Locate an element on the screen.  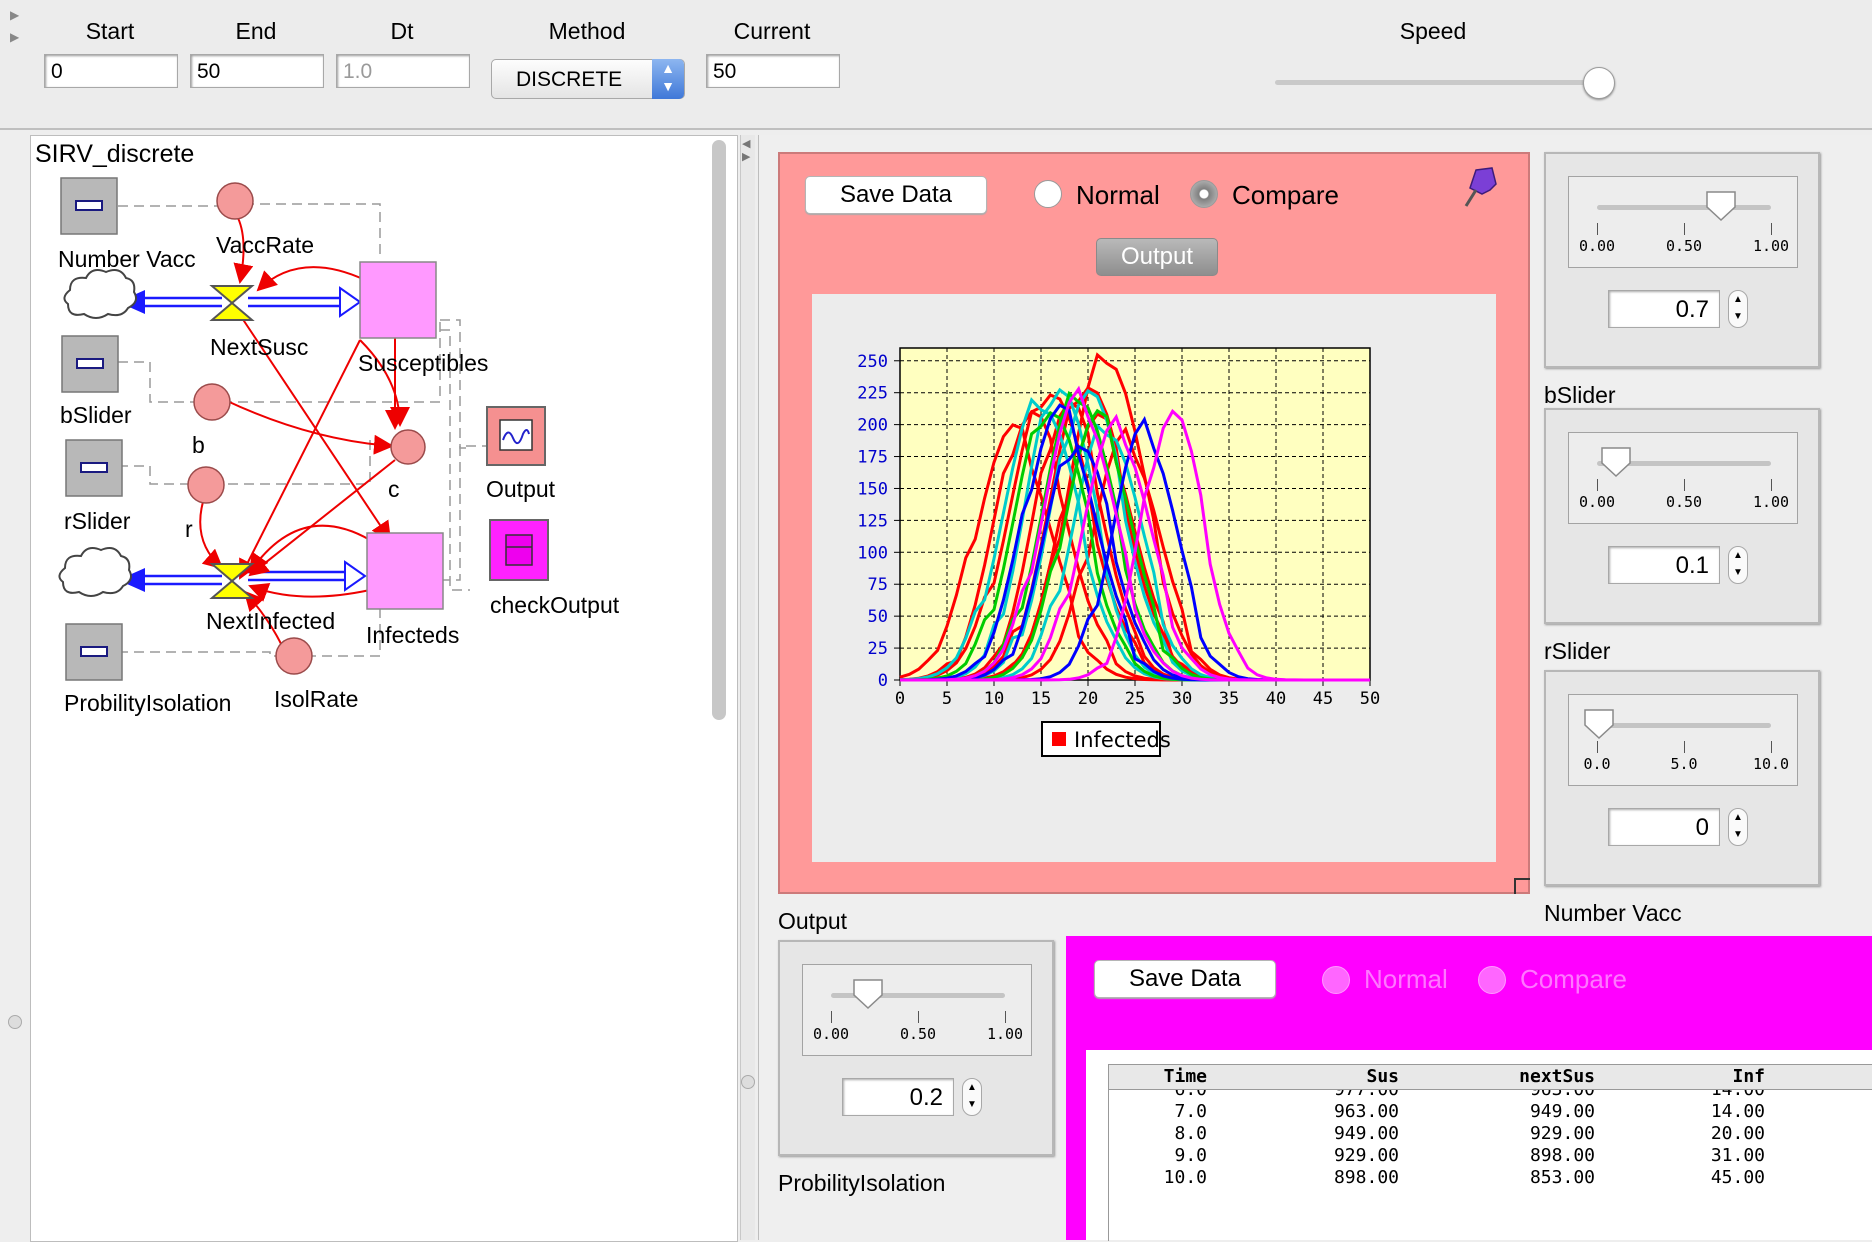
table-row: 9.0 929.00 898.00 31.00 is located at coordinates (1490, 1156).